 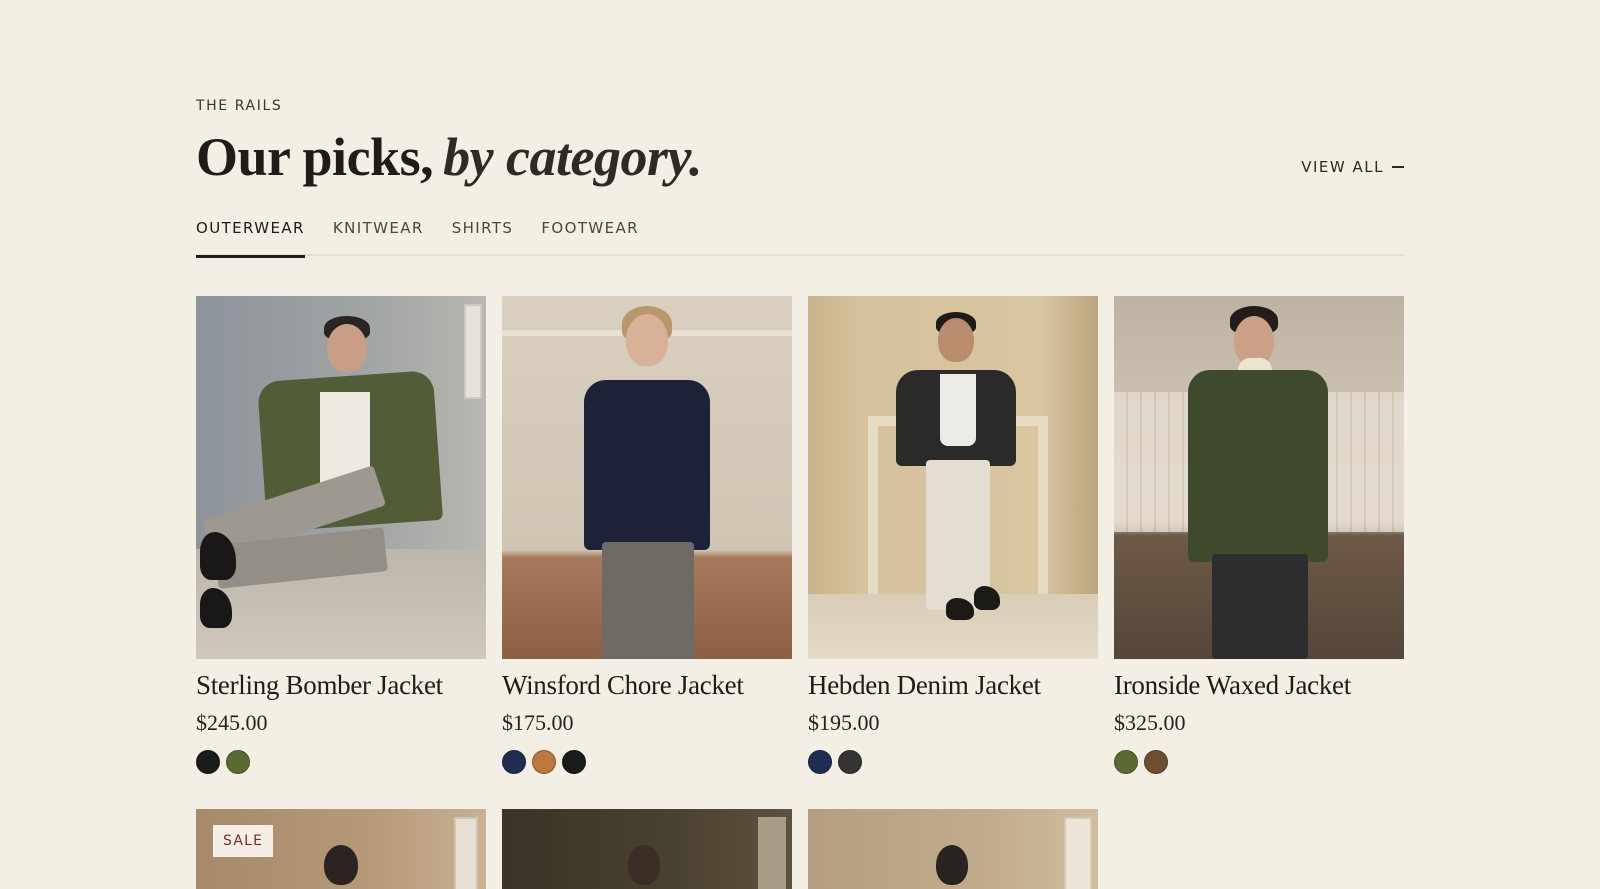 I want to click on product-name: Sterling Bomber Jacket, so click(x=319, y=685).